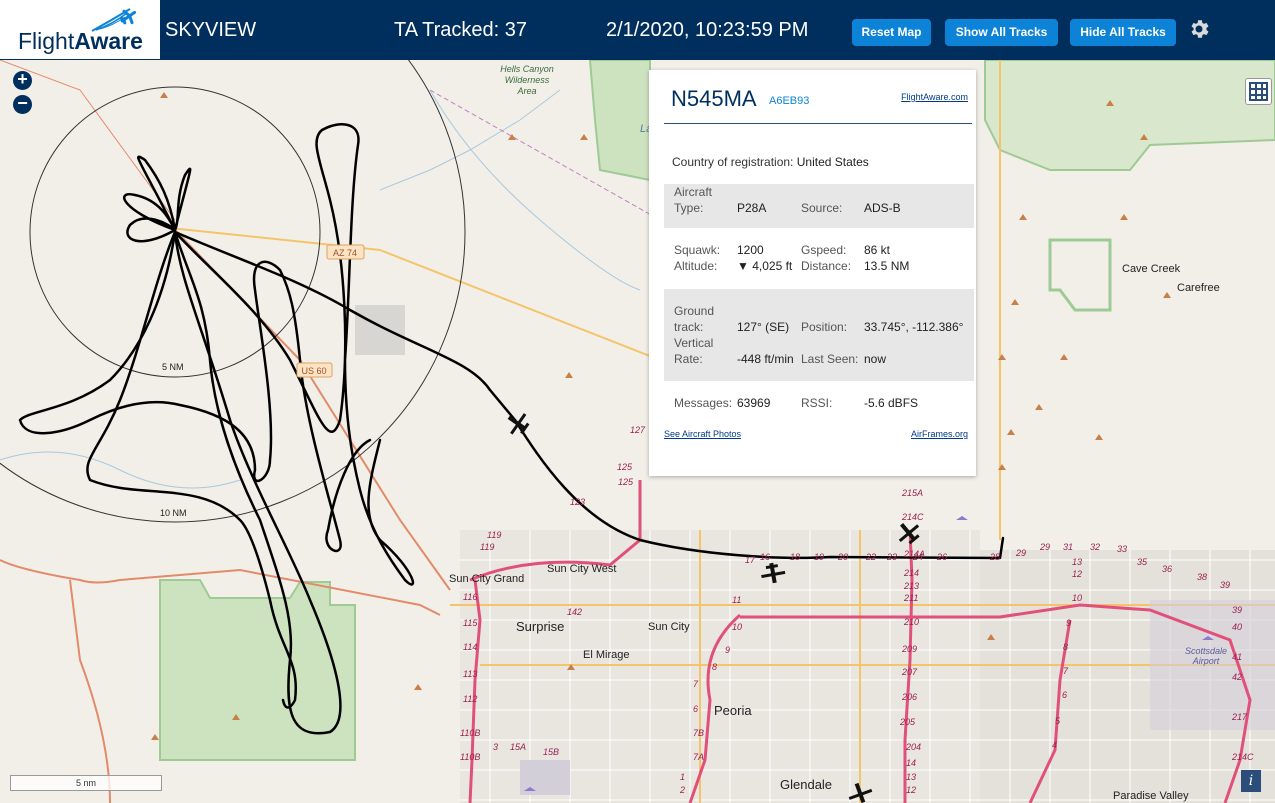  Describe the element at coordinates (1251, 781) in the screenshot. I see `info-button: i` at that location.